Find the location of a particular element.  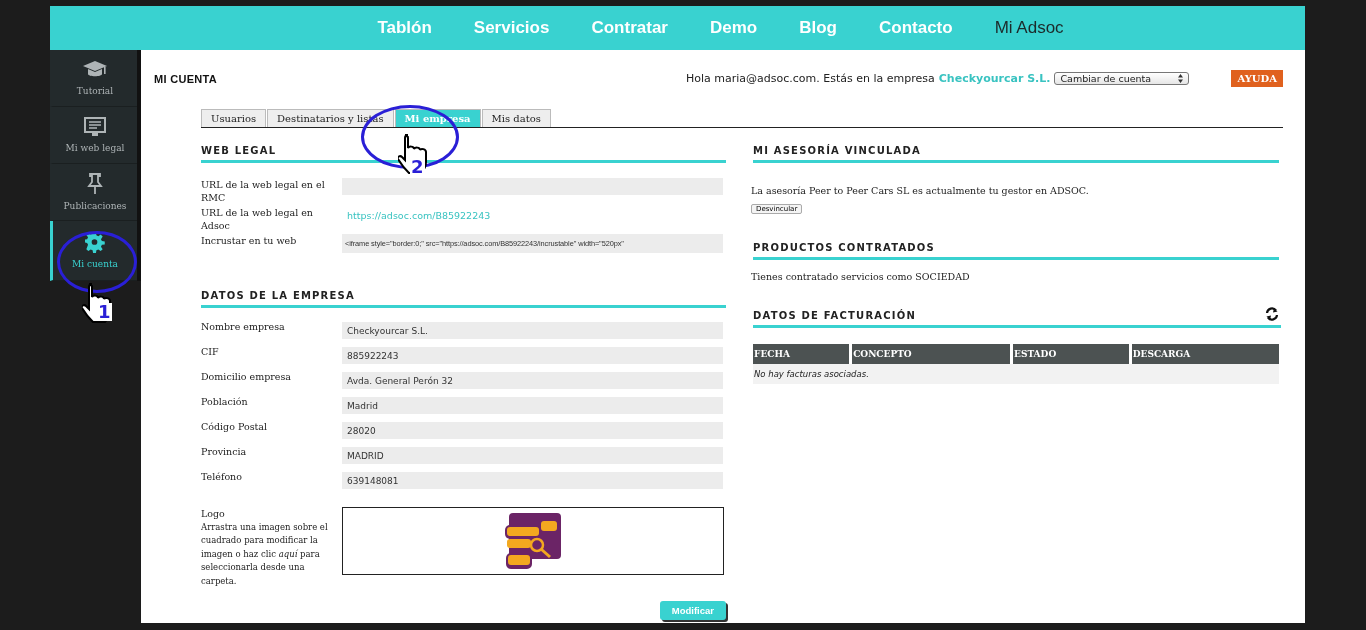

upload-hint: Arrastra una imagen sobre el cuadrado para modificar la imagen o haz clic aquí para seleccionarla desde una carpeta. is located at coordinates (265, 554).